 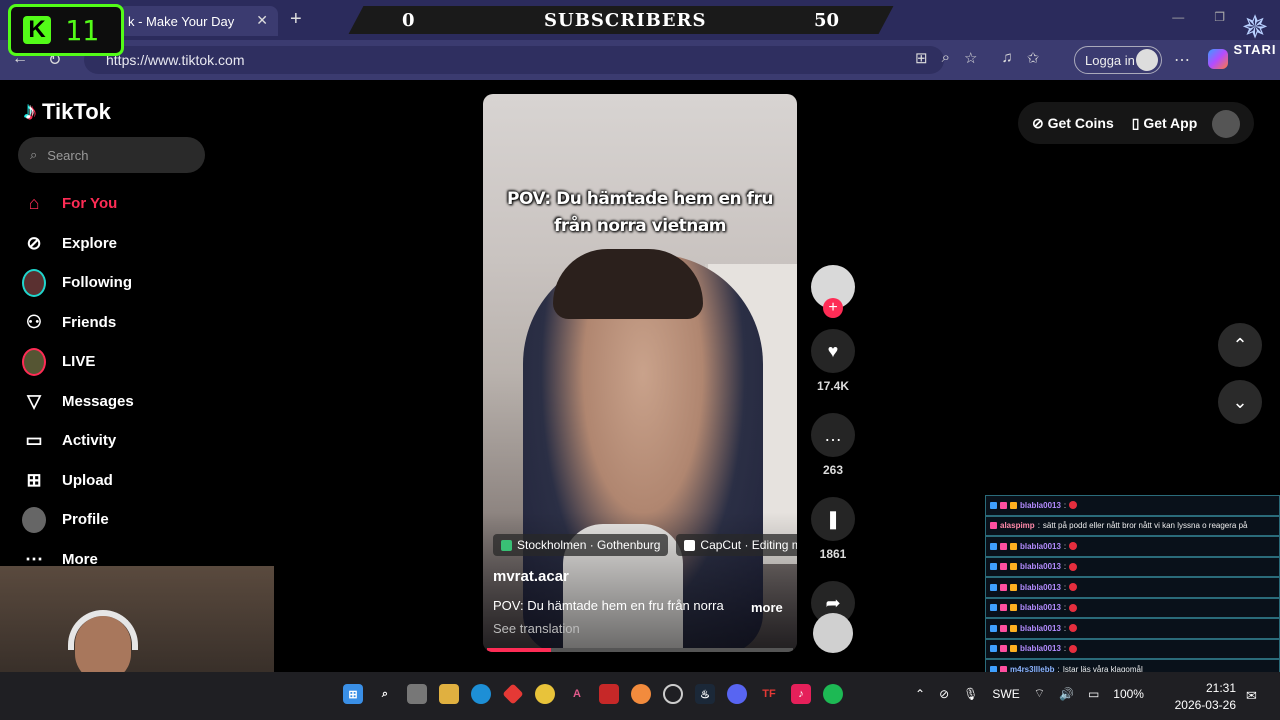 I want to click on get-coins-button: ⊘ Get Coins, so click(x=1073, y=123).